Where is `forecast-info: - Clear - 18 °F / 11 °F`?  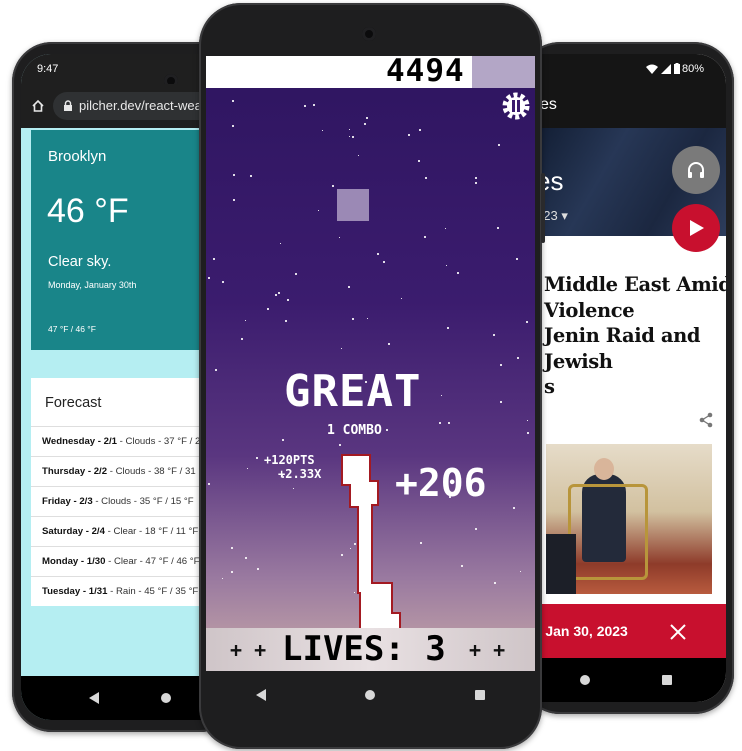 forecast-info: - Clear - 18 °F / 11 °F is located at coordinates (151, 531).